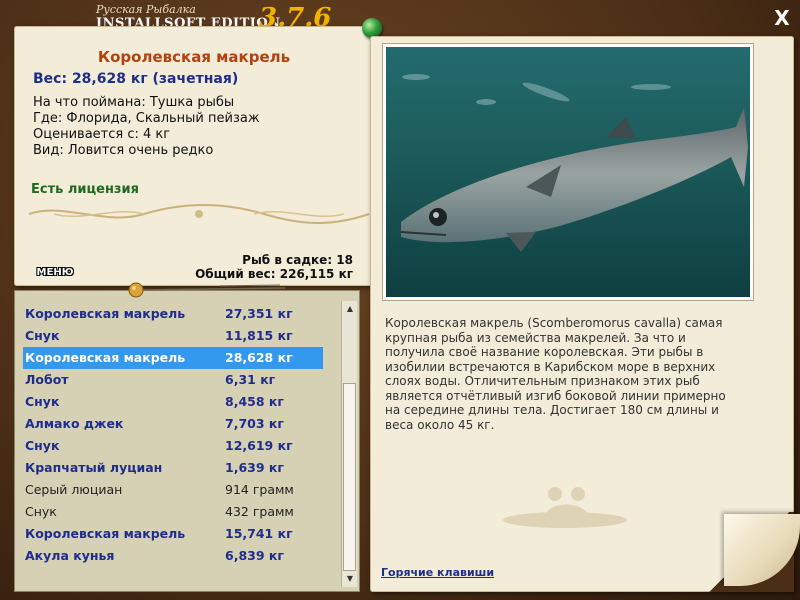  I want to click on brand-subtitle: Русская Рыбалка, so click(146, 9).